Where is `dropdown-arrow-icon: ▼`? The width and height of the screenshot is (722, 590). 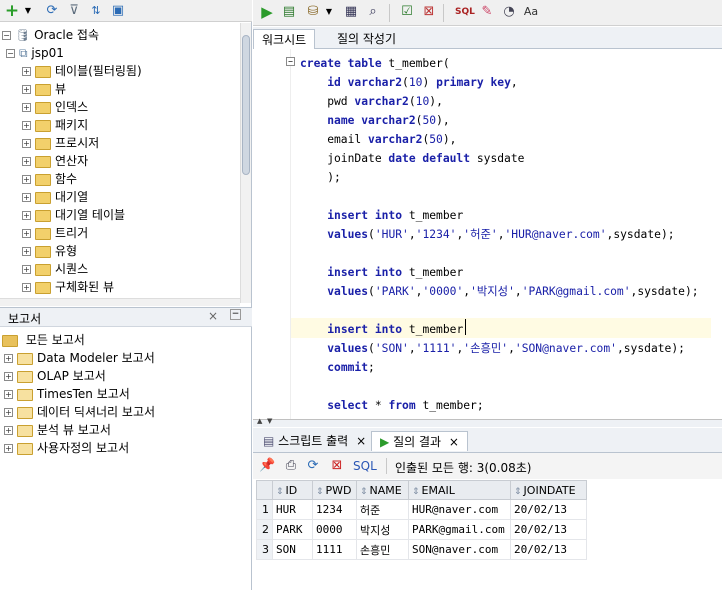
dropdown-arrow-icon: ▼ is located at coordinates (28, 11).